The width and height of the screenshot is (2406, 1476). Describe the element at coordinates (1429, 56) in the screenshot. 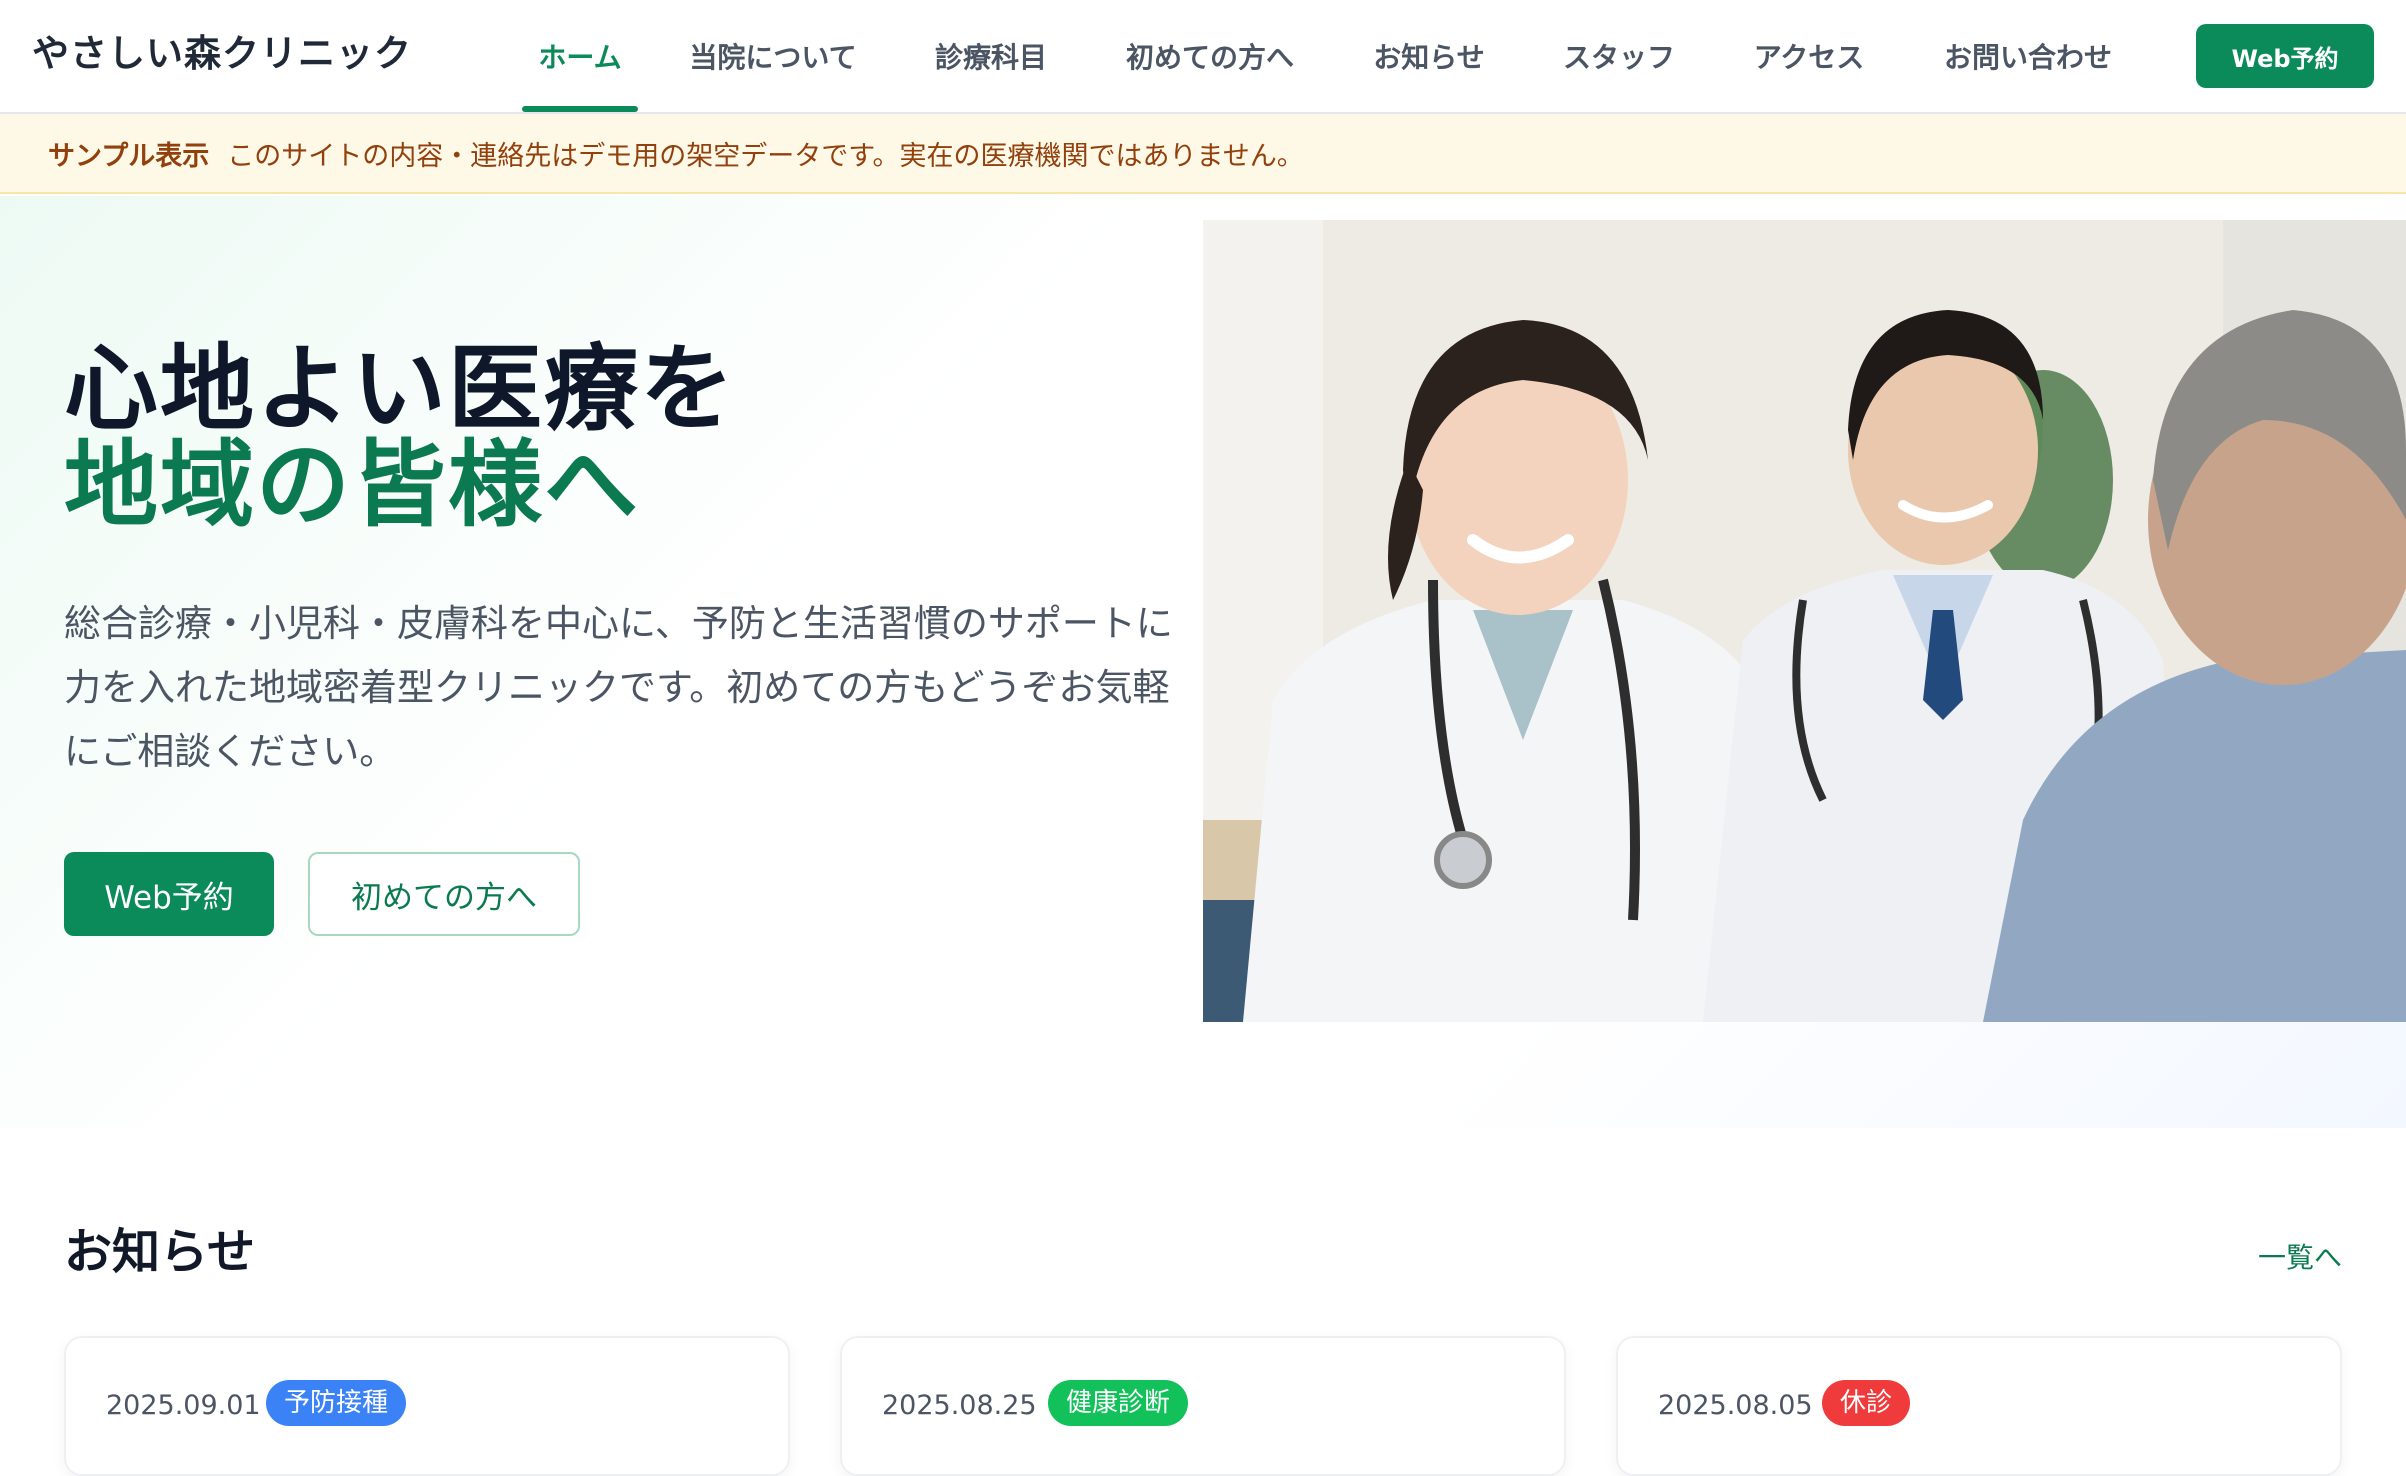

I see `nav-item-news: お知らせ` at that location.